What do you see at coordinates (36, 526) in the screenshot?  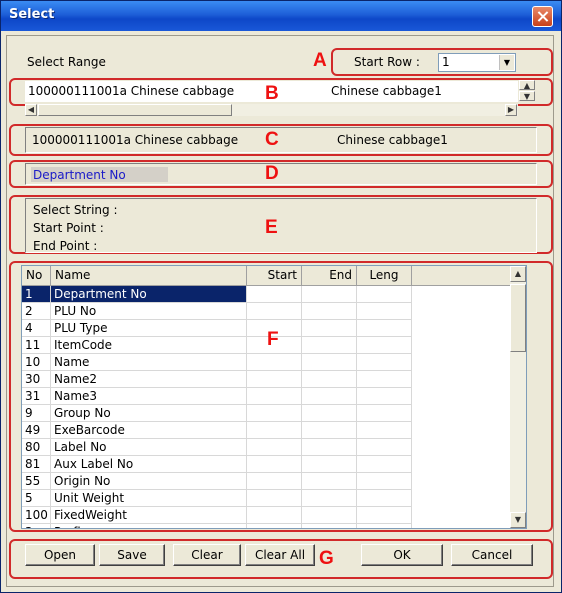 I see `cell-no: 3` at bounding box center [36, 526].